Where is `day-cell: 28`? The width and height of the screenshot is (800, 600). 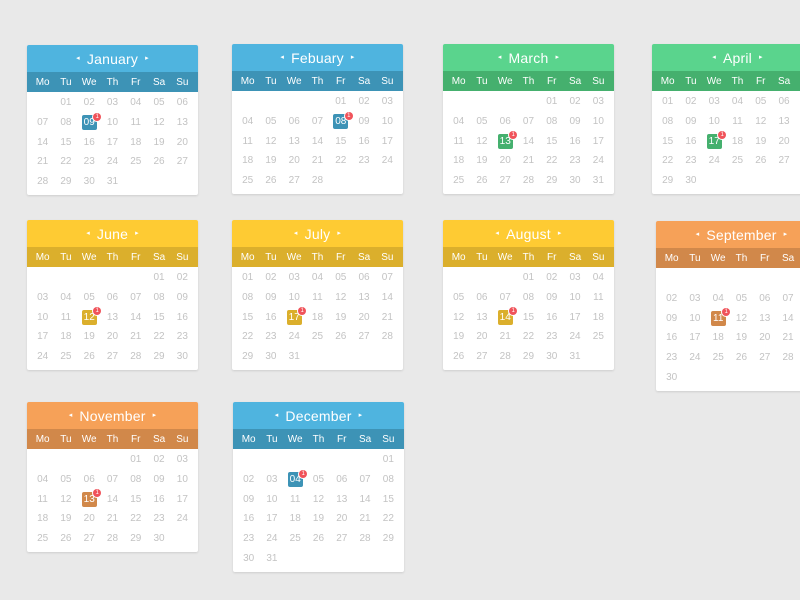
day-cell: 28 is located at coordinates (528, 181).